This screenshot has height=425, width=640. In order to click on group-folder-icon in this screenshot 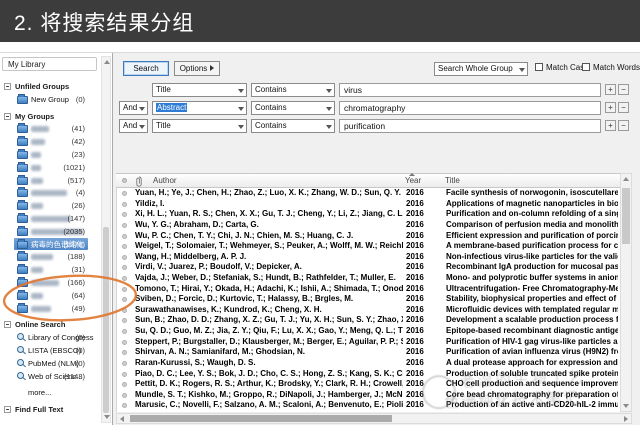, I will do `click(22, 166)`.